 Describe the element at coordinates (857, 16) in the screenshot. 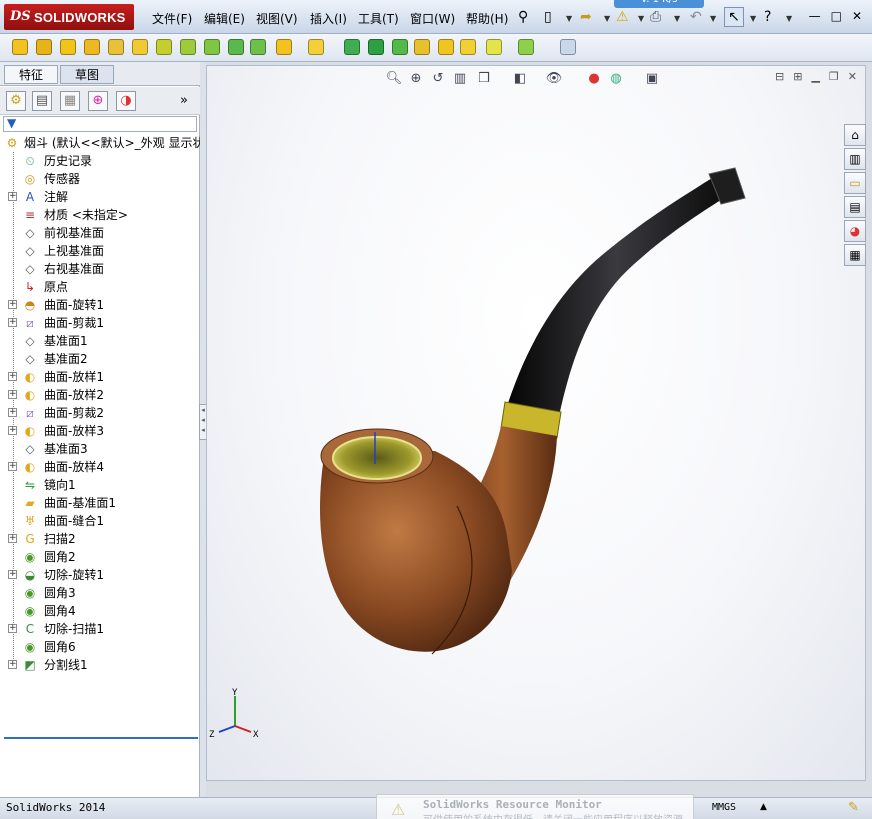

I see `close-icon: ✕` at that location.